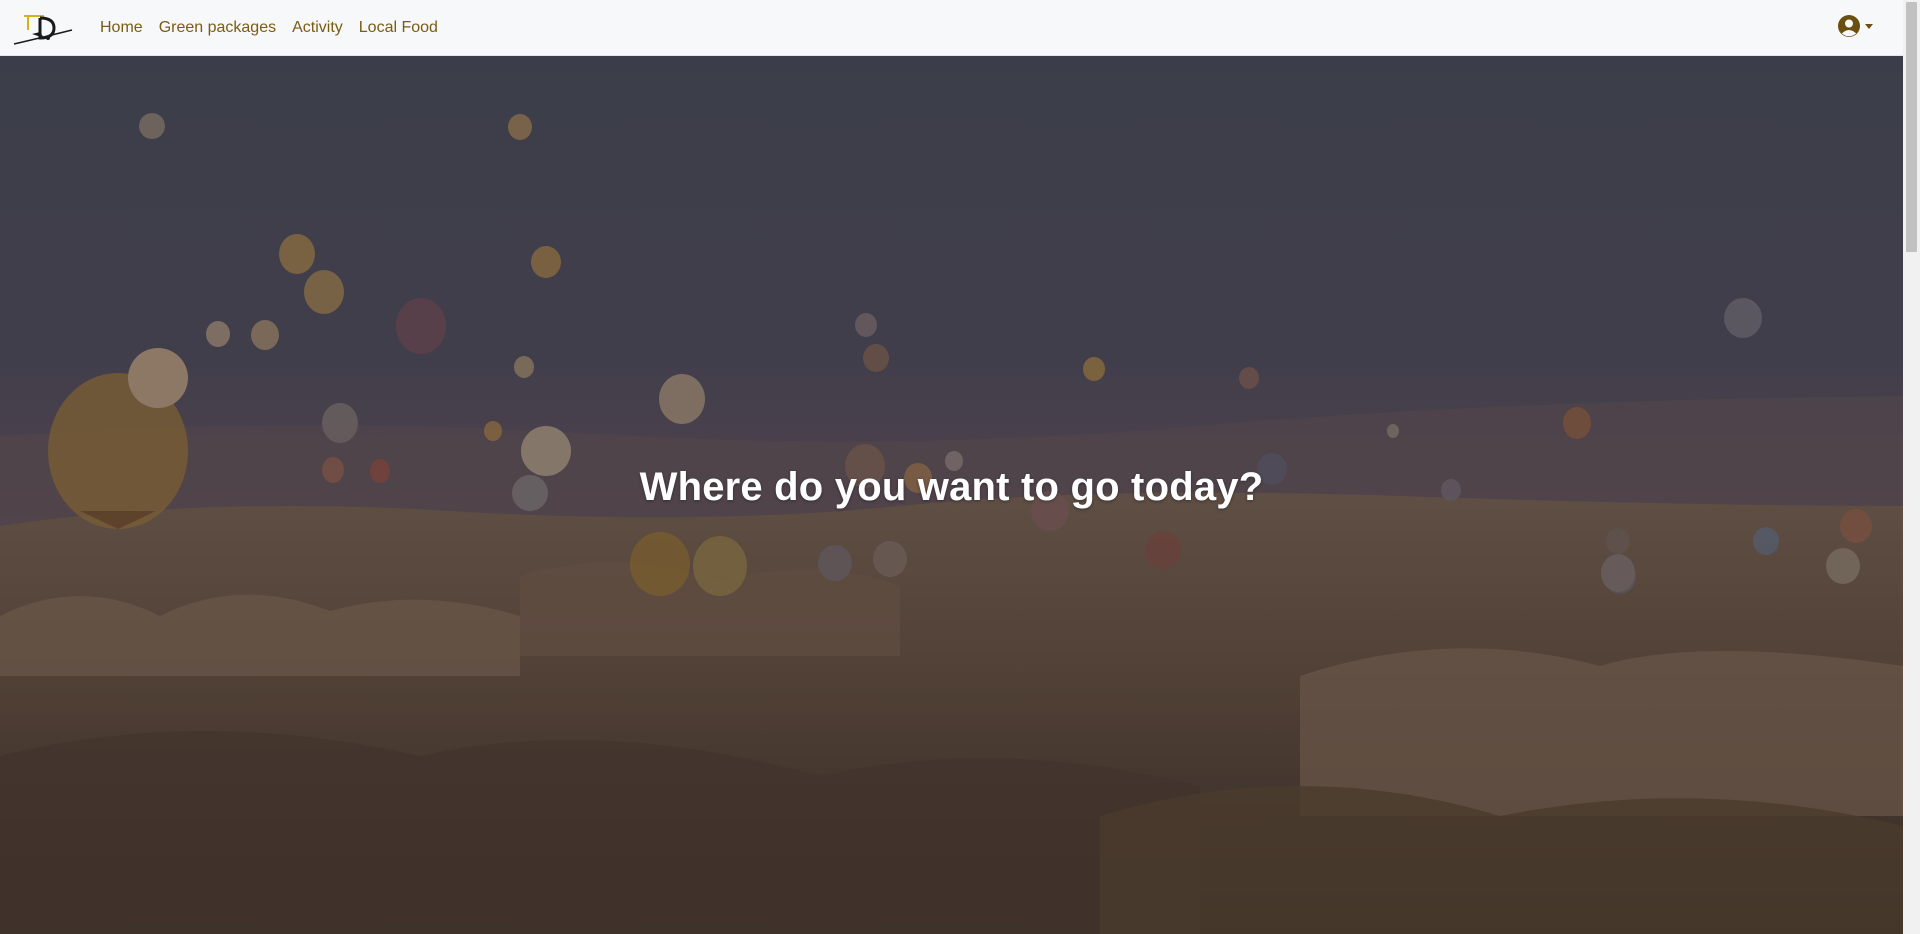 The image size is (1920, 934). Describe the element at coordinates (217, 28) in the screenshot. I see `nav-link-green-packages: Green packages` at that location.